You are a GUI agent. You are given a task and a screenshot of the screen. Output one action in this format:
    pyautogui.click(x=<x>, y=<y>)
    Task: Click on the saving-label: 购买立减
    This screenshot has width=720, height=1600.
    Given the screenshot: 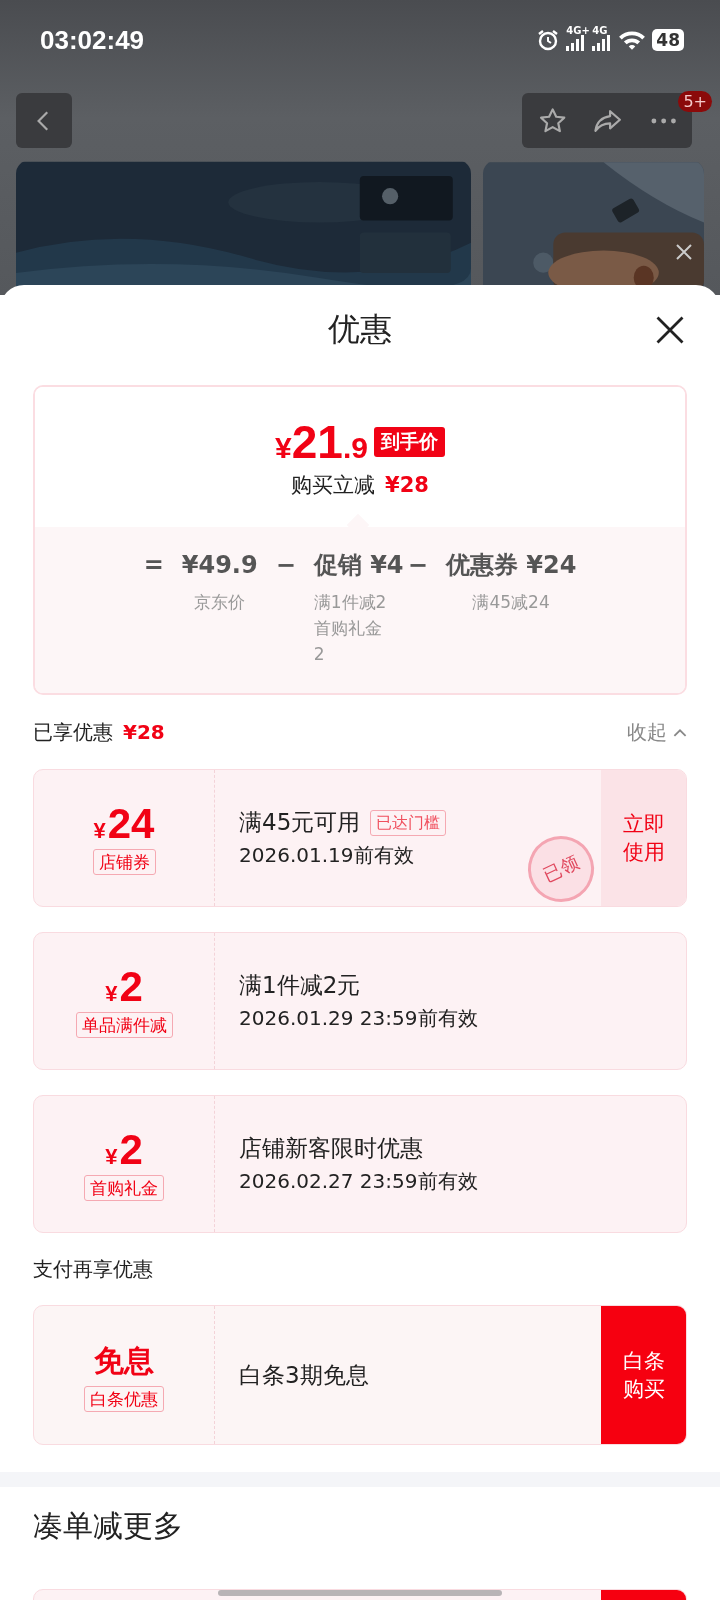 What is the action you would take?
    pyautogui.click(x=333, y=485)
    